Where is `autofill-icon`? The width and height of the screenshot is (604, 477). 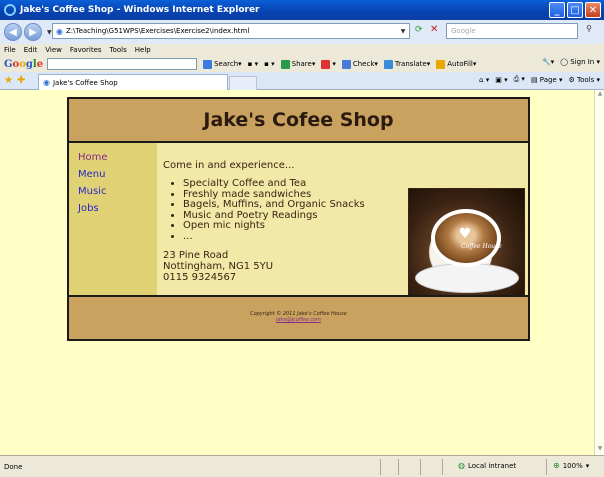 autofill-icon is located at coordinates (441, 64).